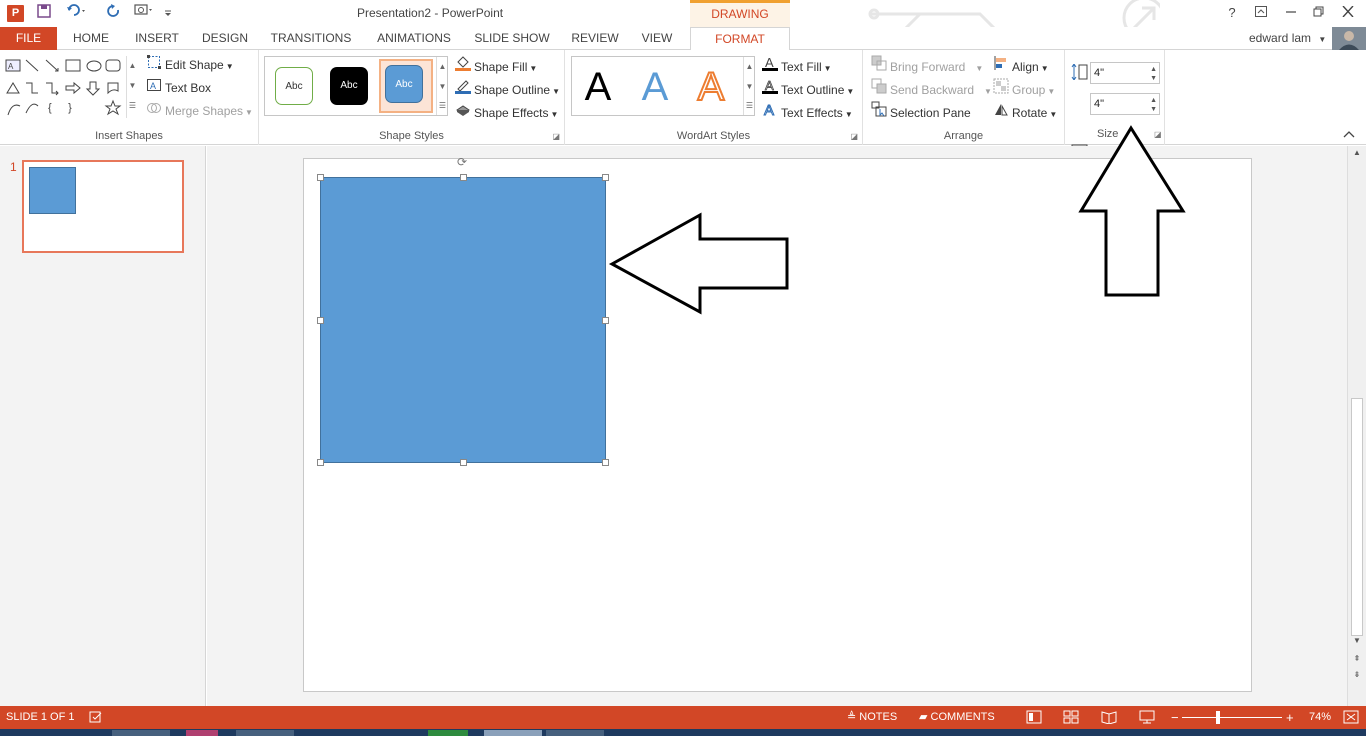 The height and width of the screenshot is (736, 1366). I want to click on fit-slide-icon, so click(1351, 717).